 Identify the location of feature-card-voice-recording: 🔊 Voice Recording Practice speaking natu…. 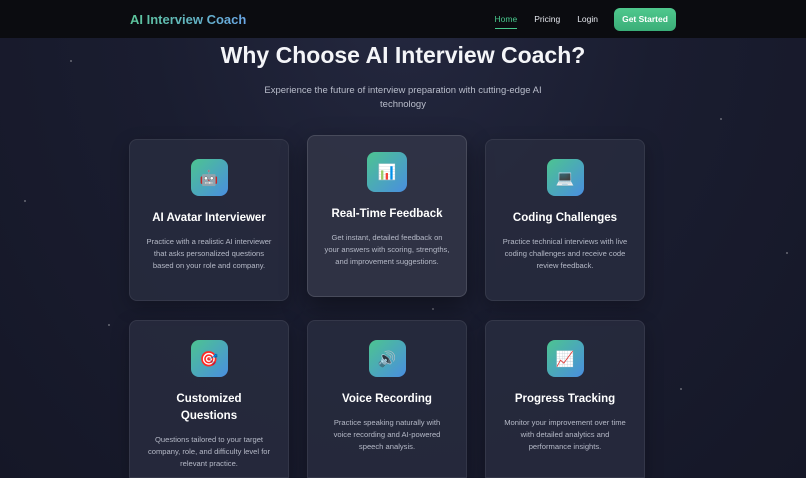
(387, 399).